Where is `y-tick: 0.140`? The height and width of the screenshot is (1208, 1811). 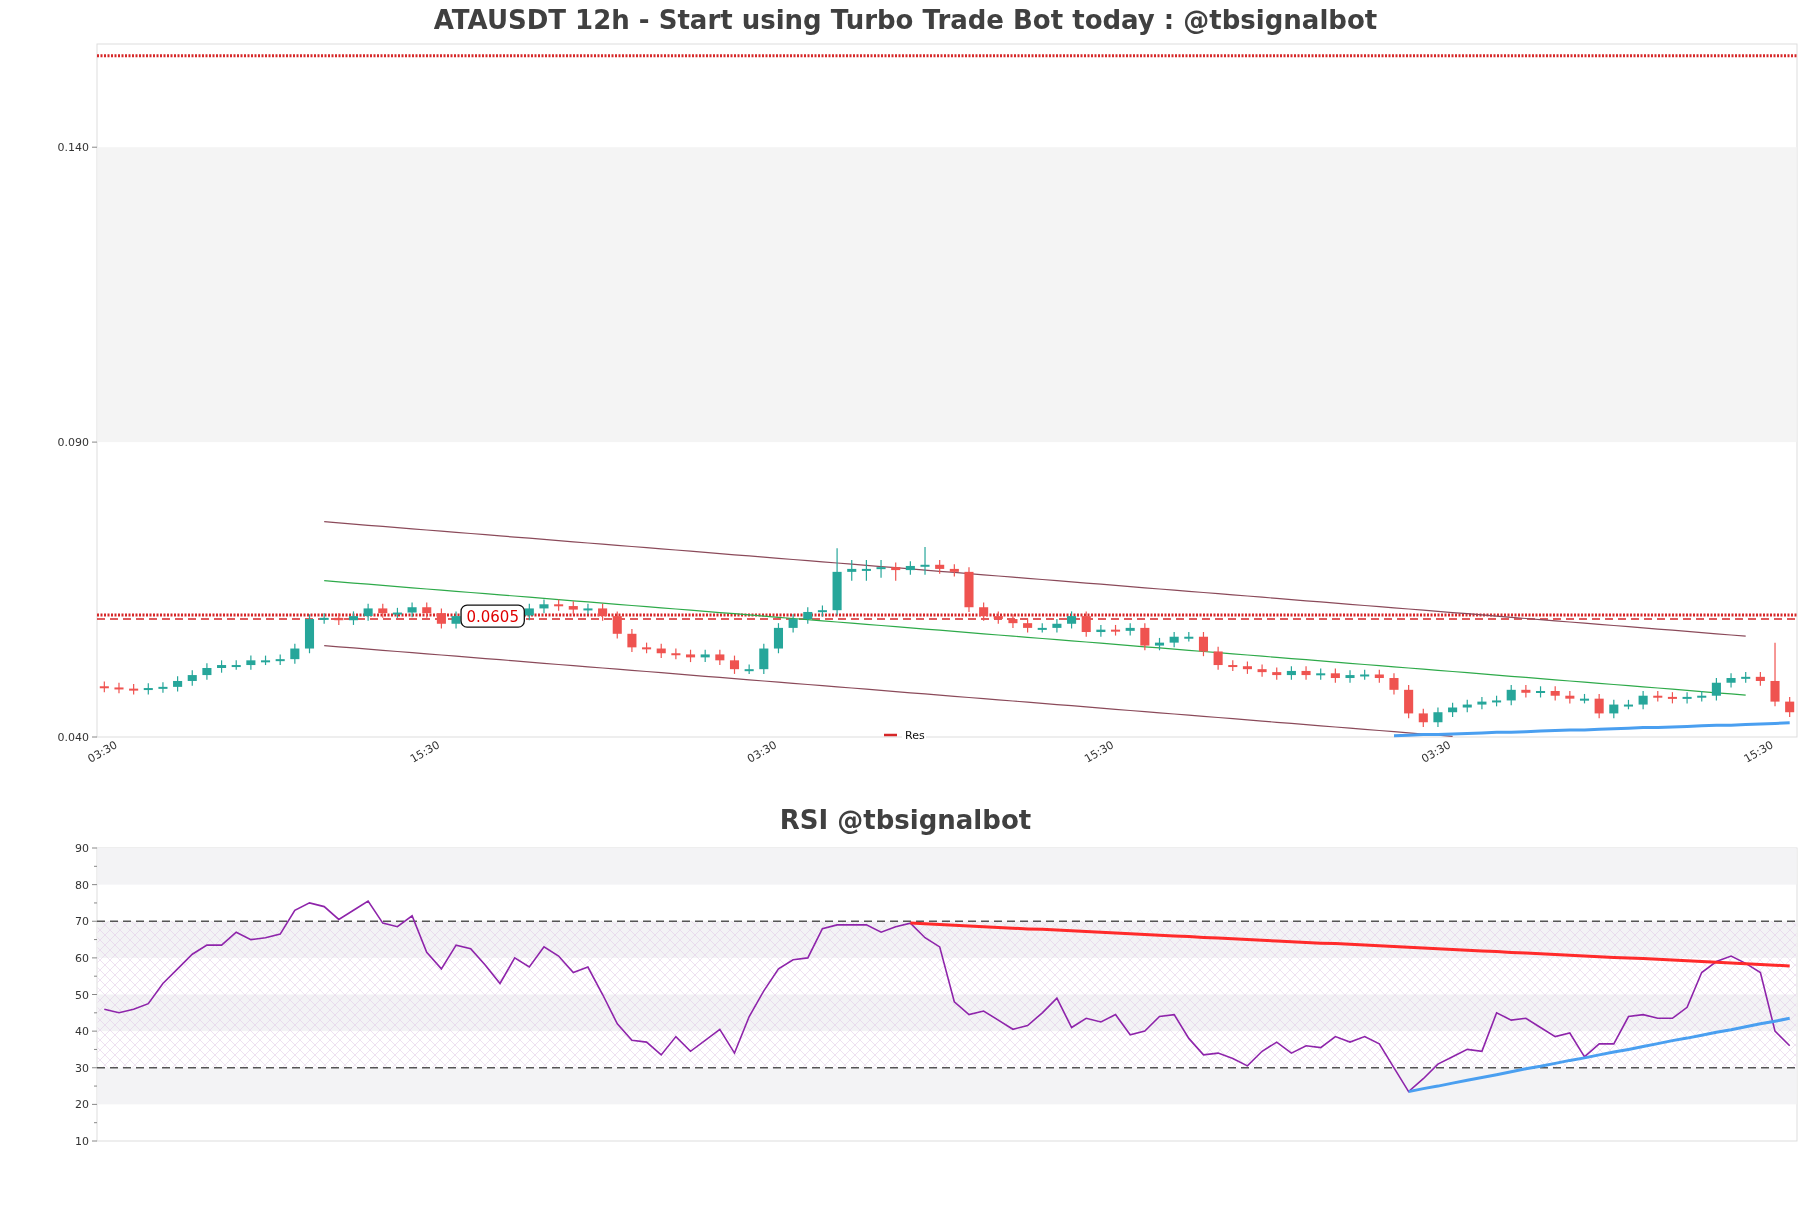 y-tick: 0.140 is located at coordinates (77, 148).